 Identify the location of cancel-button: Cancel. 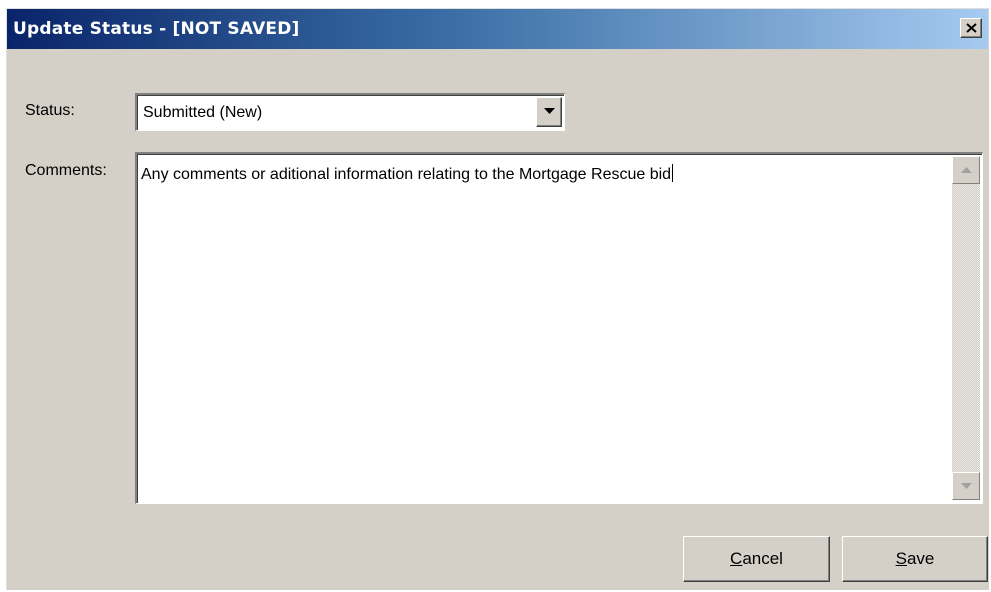
(756, 559).